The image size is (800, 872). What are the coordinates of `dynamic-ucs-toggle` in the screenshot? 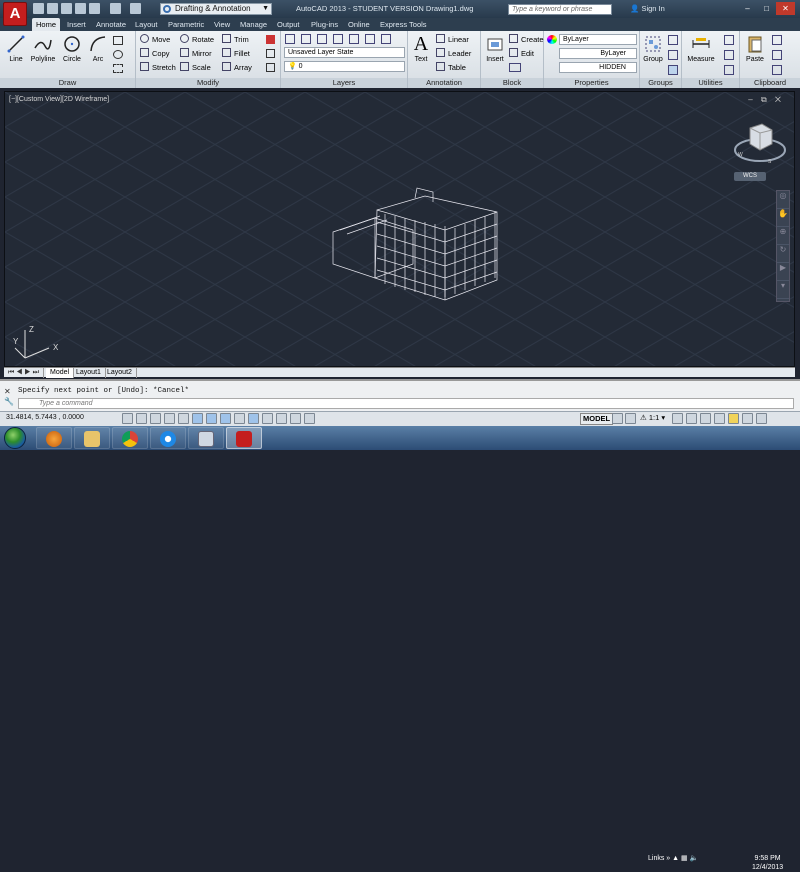 It's located at (239, 418).